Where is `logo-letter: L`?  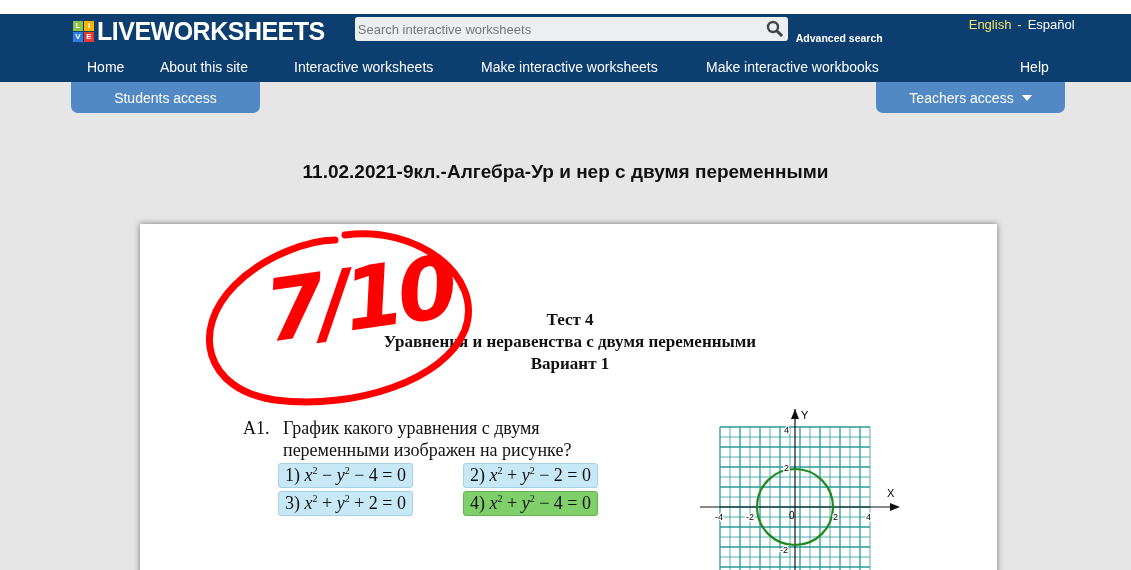 logo-letter: L is located at coordinates (78, 26).